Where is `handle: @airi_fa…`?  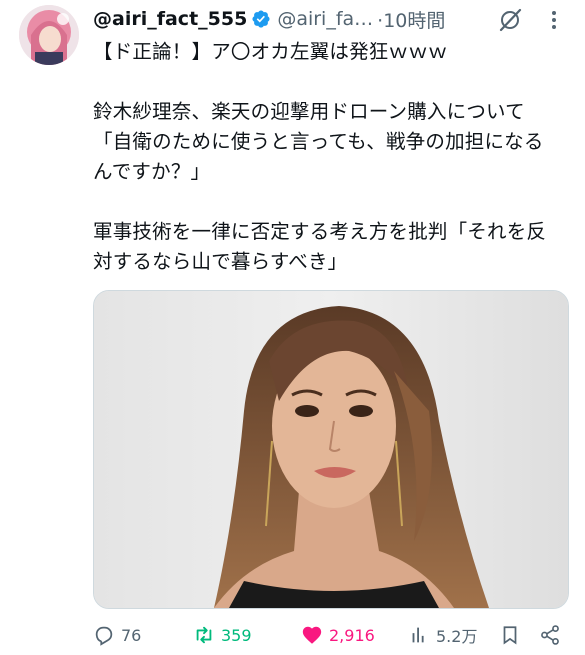 handle: @airi_fa… is located at coordinates (325, 19).